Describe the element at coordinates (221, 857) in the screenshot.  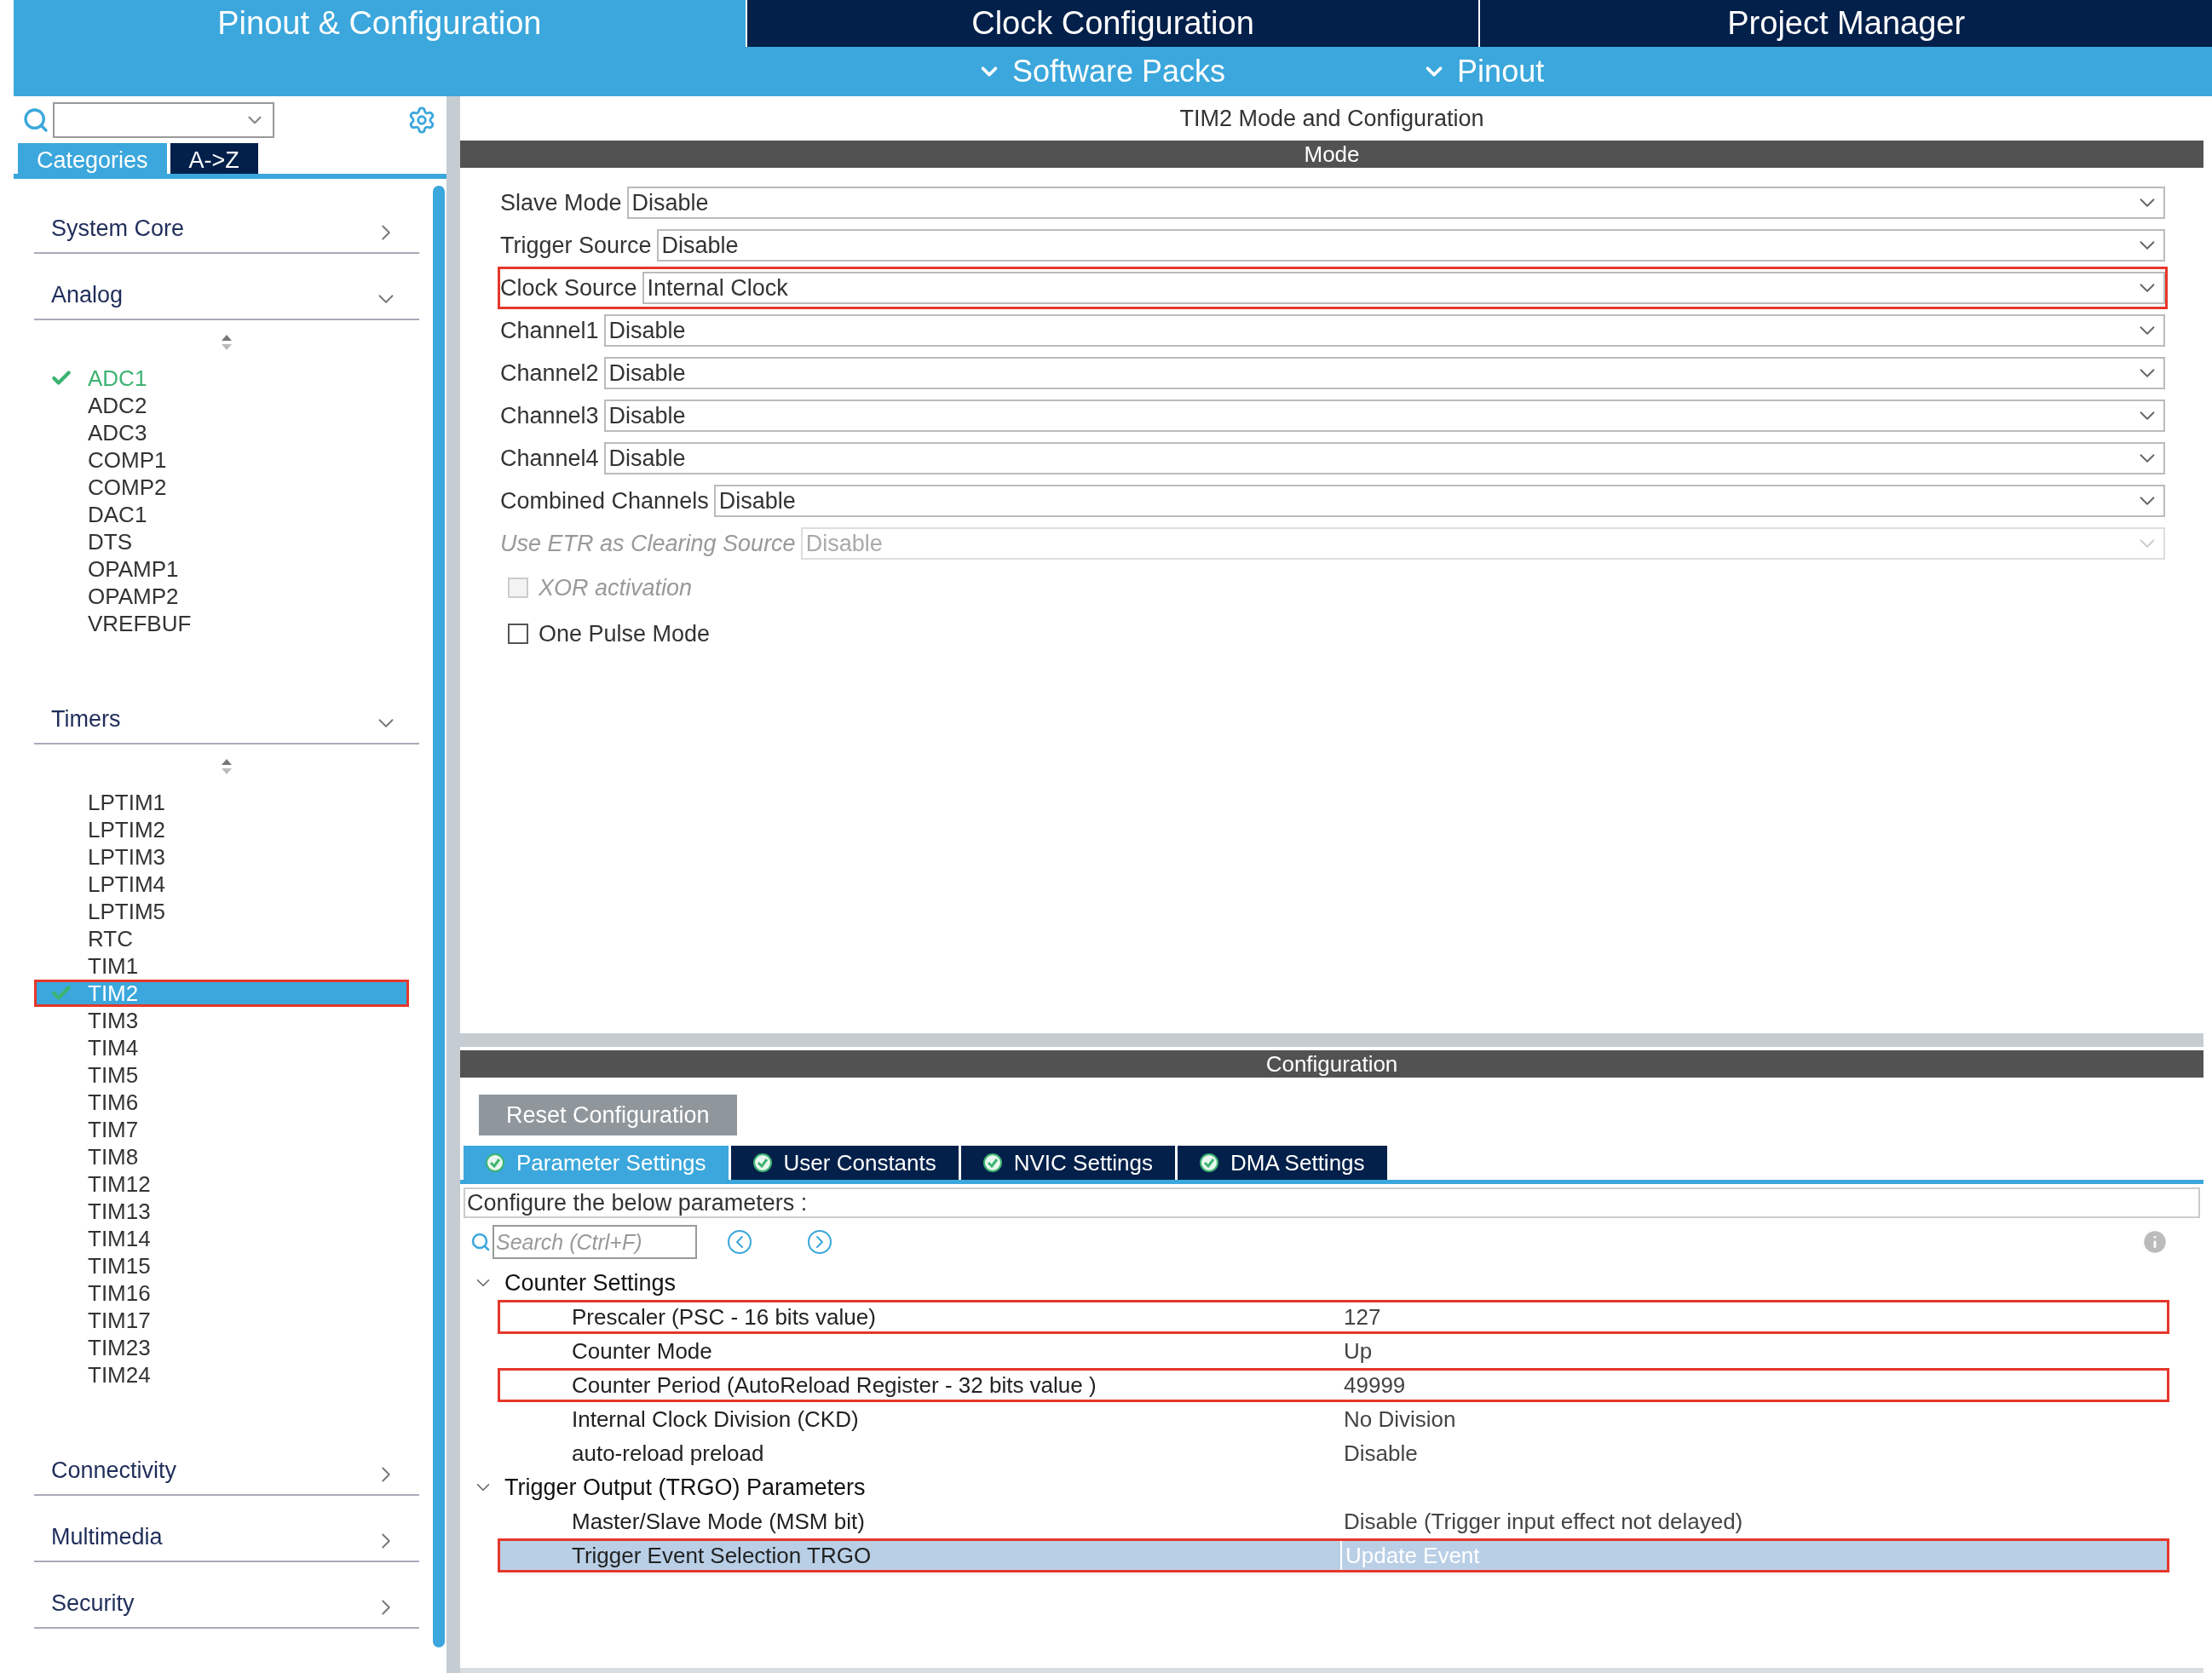
I see `peripheral-item: LPTIM3` at that location.